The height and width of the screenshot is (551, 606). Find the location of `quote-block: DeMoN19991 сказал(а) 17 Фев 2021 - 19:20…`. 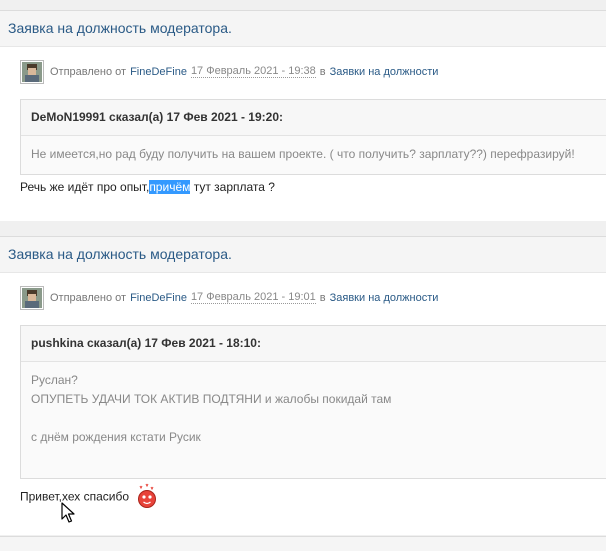

quote-block: DeMoN19991 сказал(а) 17 Фев 2021 - 19:20… is located at coordinates (313, 137).